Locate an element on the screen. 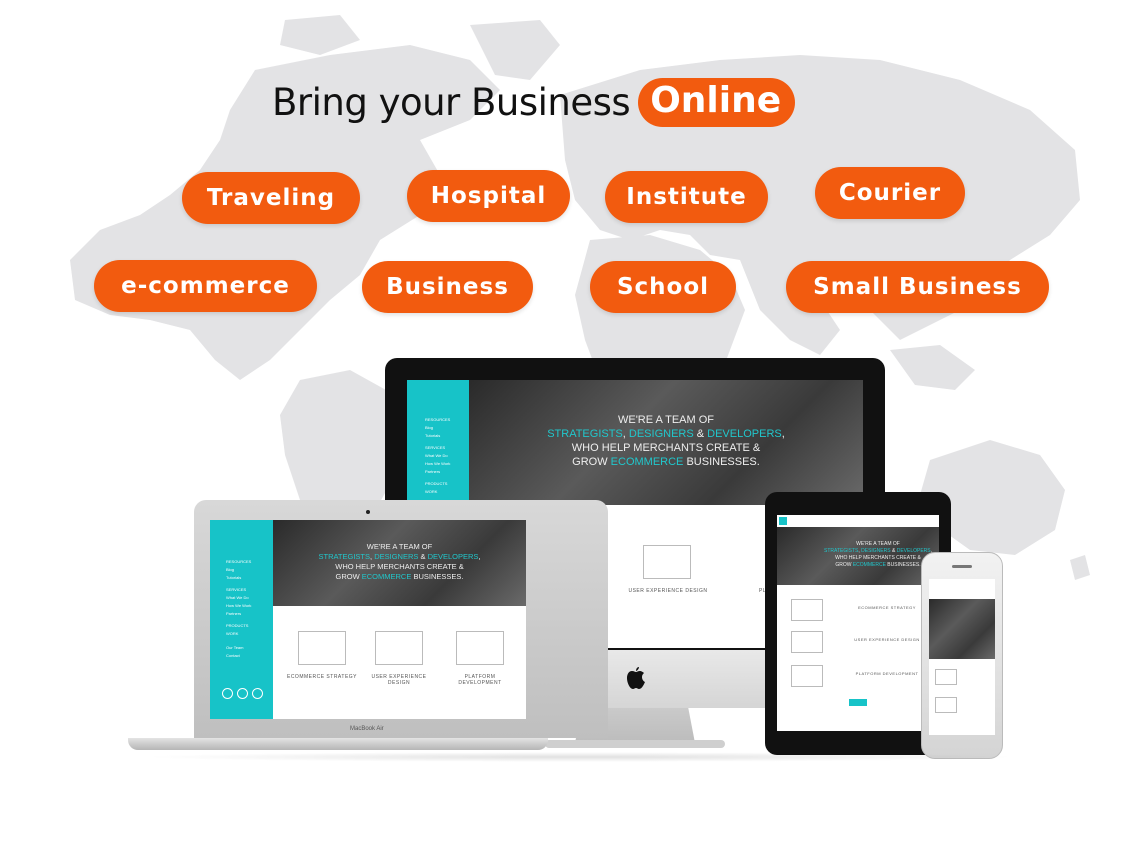  phone-screen is located at coordinates (962, 657).